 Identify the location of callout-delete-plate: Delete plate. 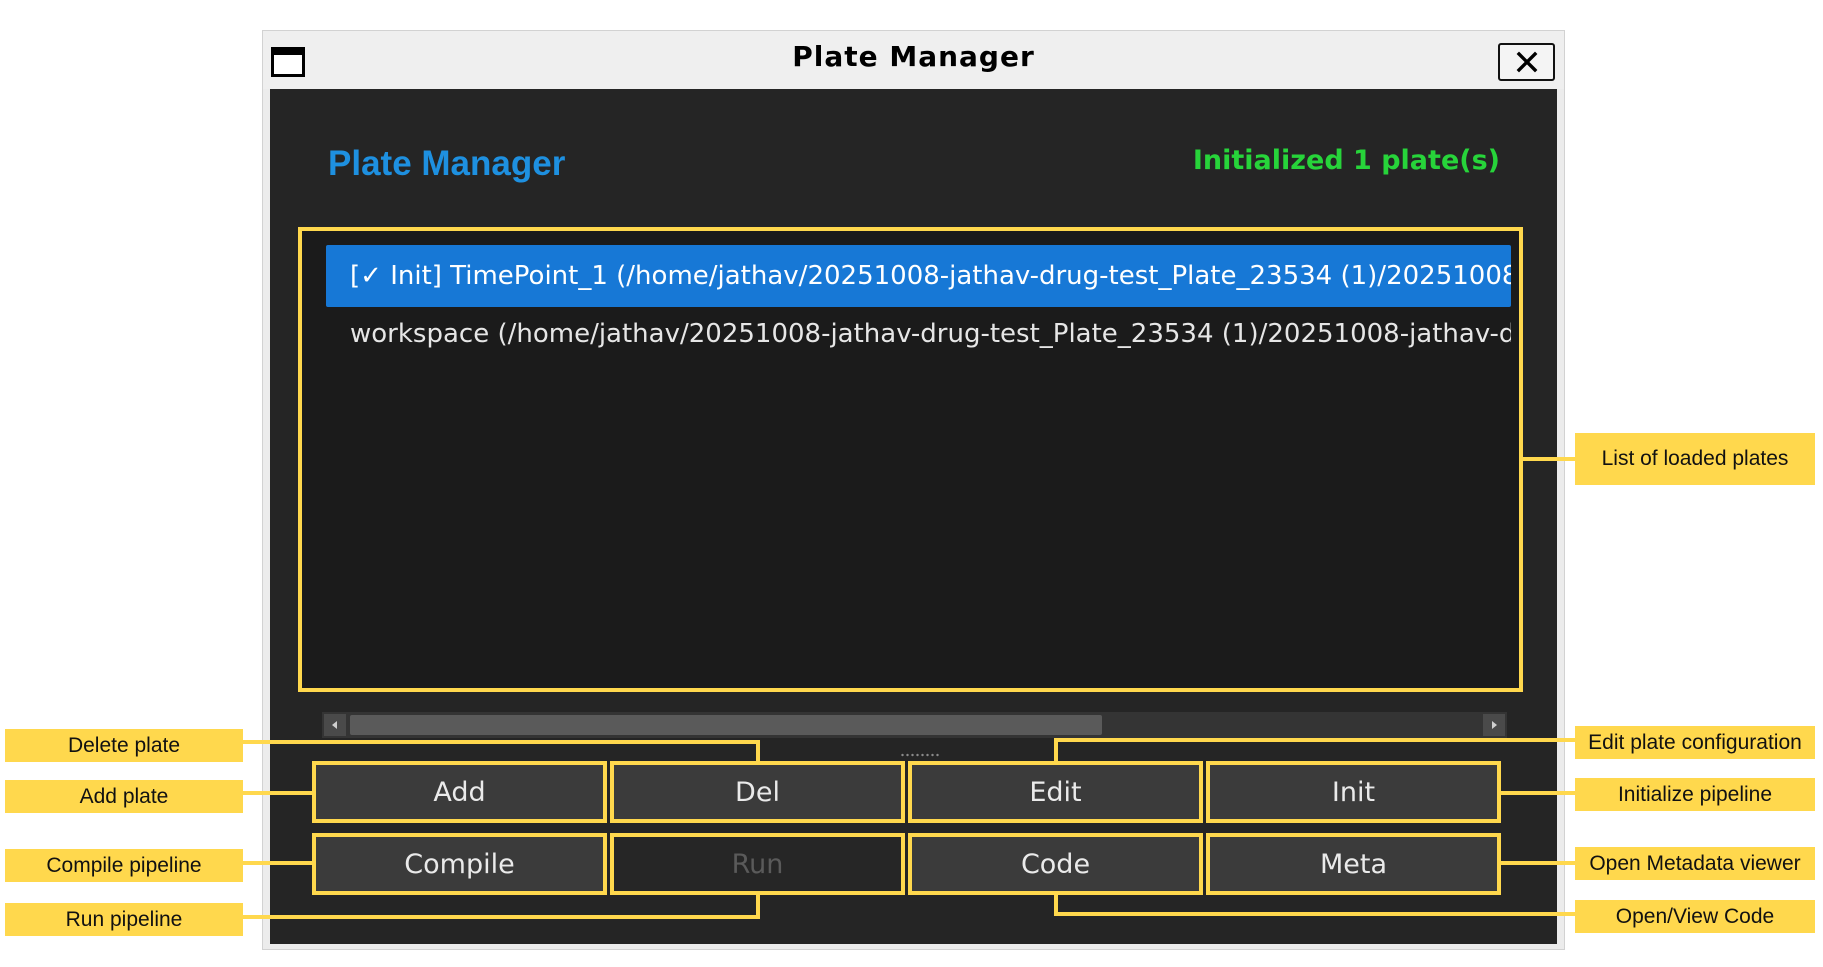
(124, 745).